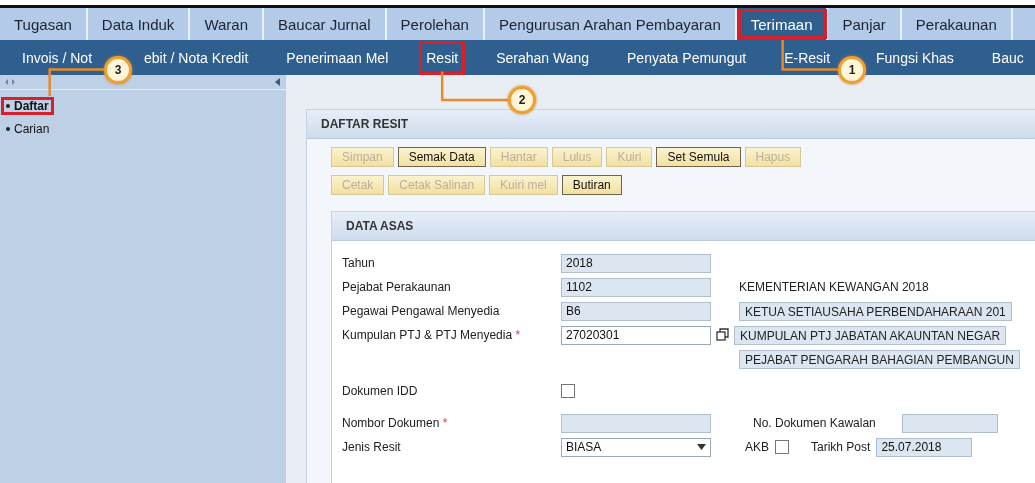 This screenshot has width=1035, height=483. Describe the element at coordinates (671, 124) in the screenshot. I see `panel-title: DAFTAR RESIT` at that location.